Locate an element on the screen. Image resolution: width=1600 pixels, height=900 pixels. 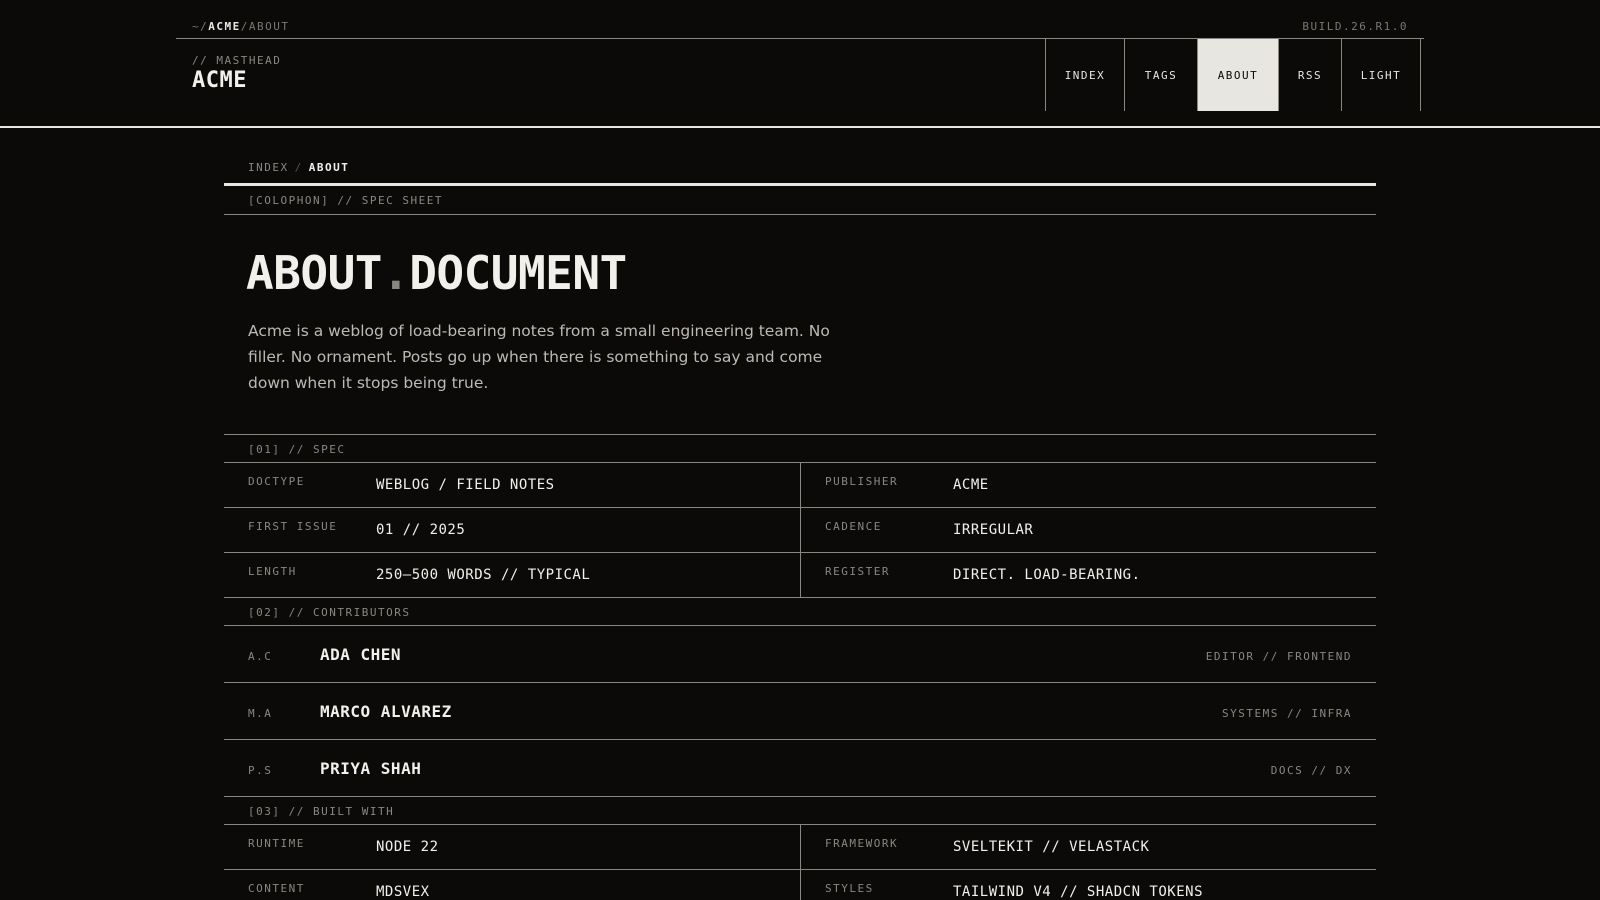
contributor-name: ADA CHEN is located at coordinates (361, 654).